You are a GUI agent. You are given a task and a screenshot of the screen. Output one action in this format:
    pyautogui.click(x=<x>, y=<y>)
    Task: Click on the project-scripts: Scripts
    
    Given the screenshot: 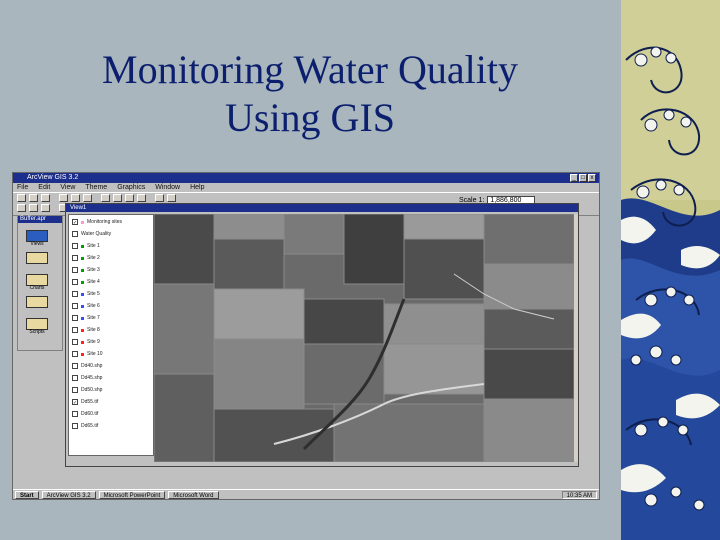 What is the action you would take?
    pyautogui.click(x=37, y=326)
    